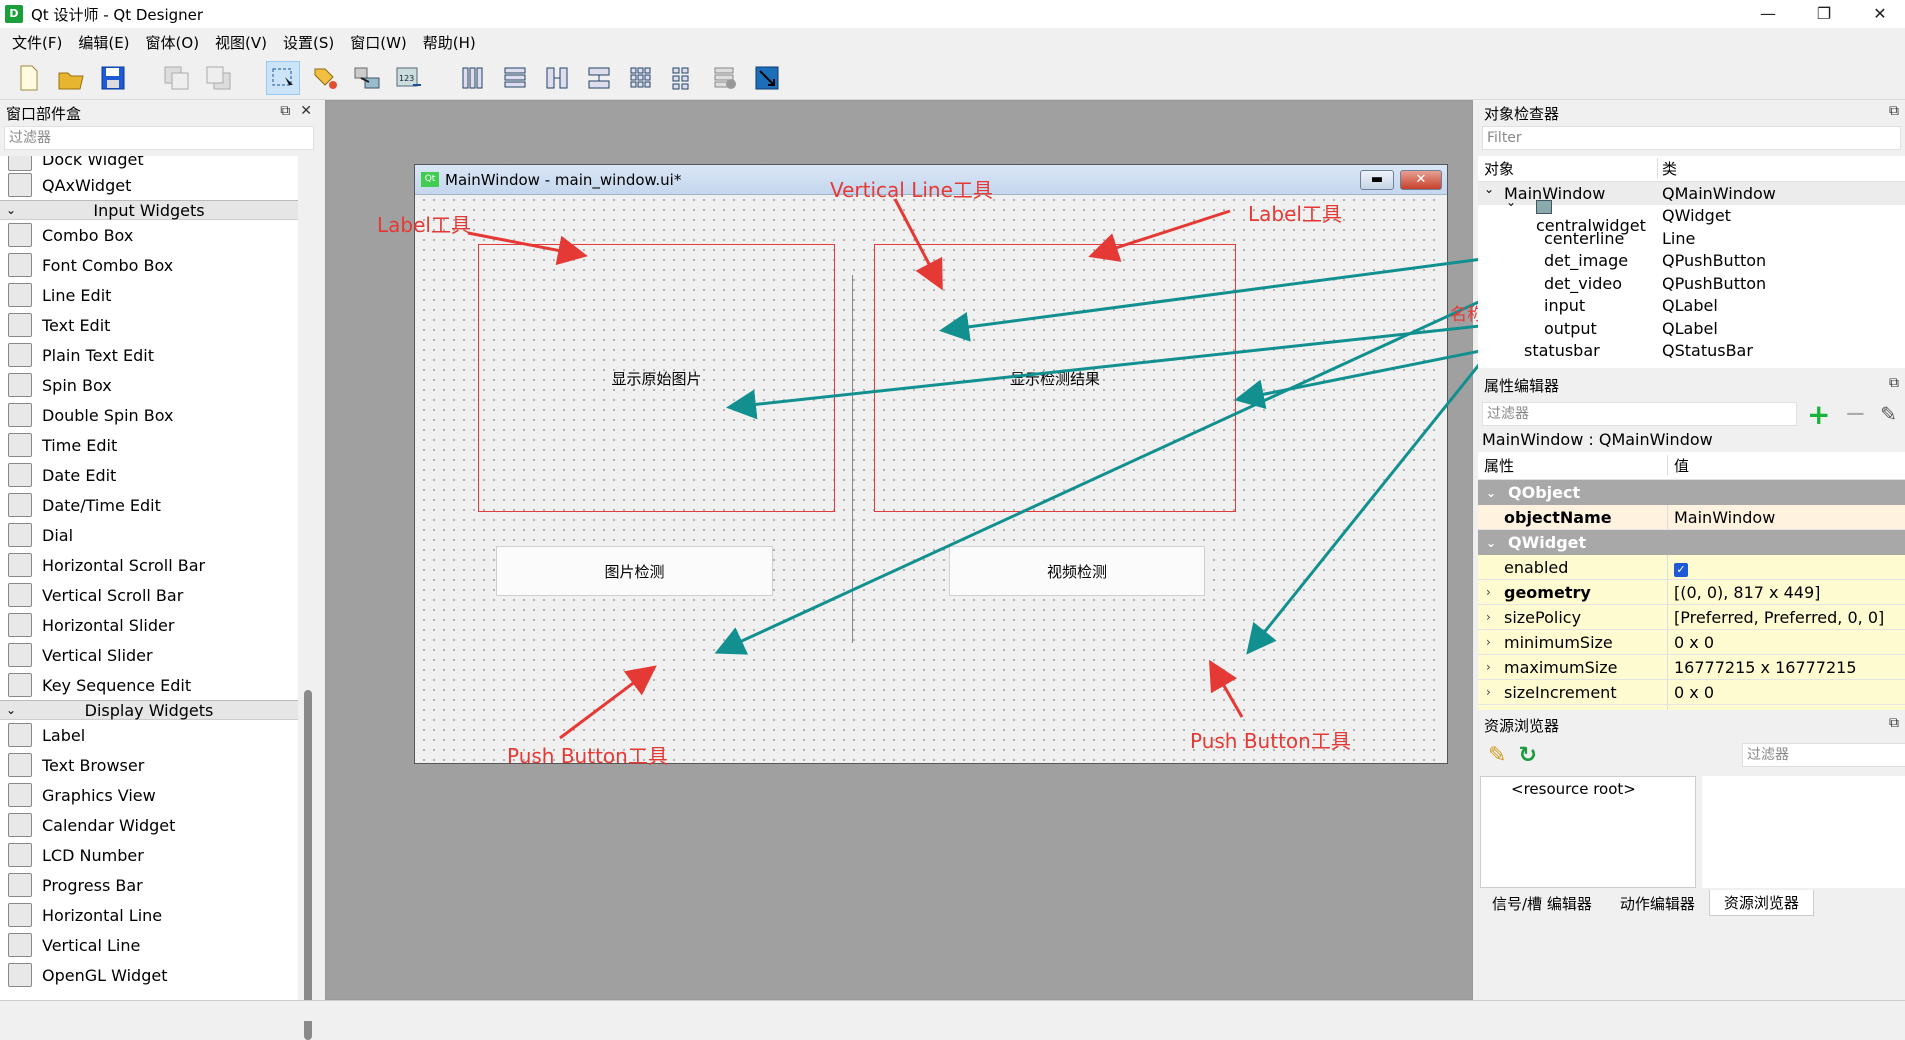 This screenshot has width=1905, height=1040. I want to click on widget-box-scrollbar-thumb, so click(308, 865).